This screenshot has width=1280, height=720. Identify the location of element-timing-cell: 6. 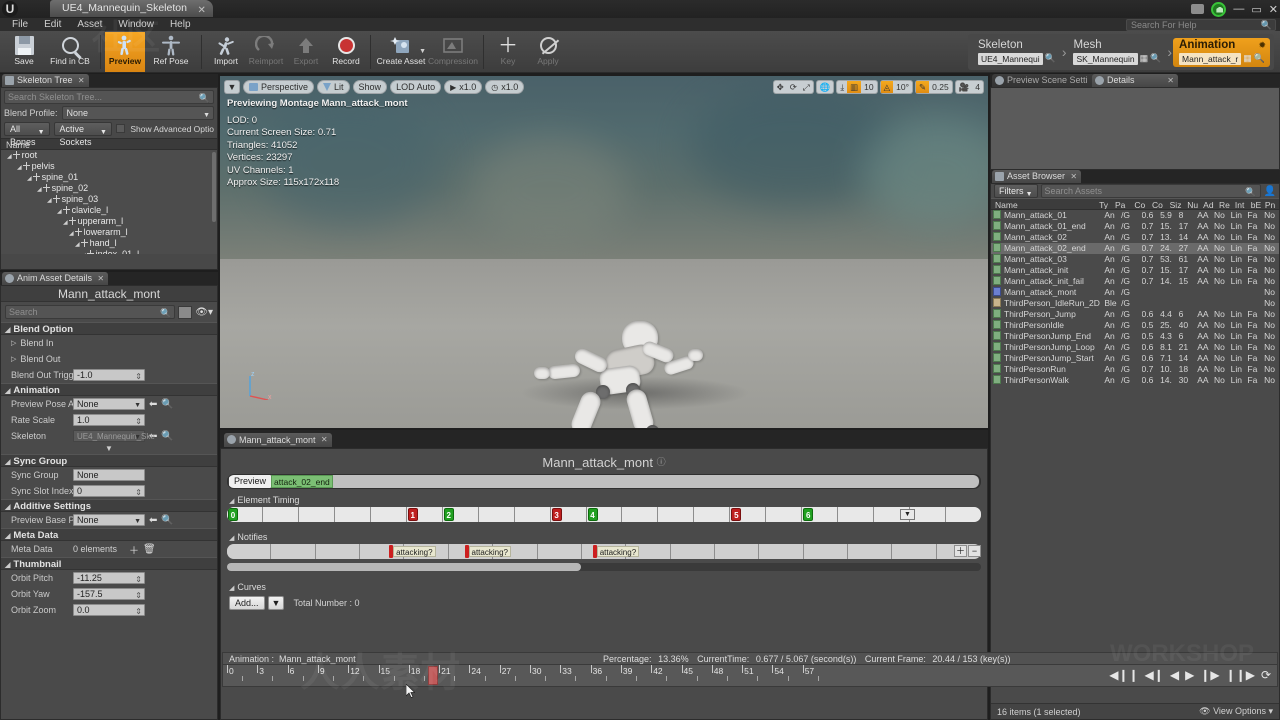
(820, 514).